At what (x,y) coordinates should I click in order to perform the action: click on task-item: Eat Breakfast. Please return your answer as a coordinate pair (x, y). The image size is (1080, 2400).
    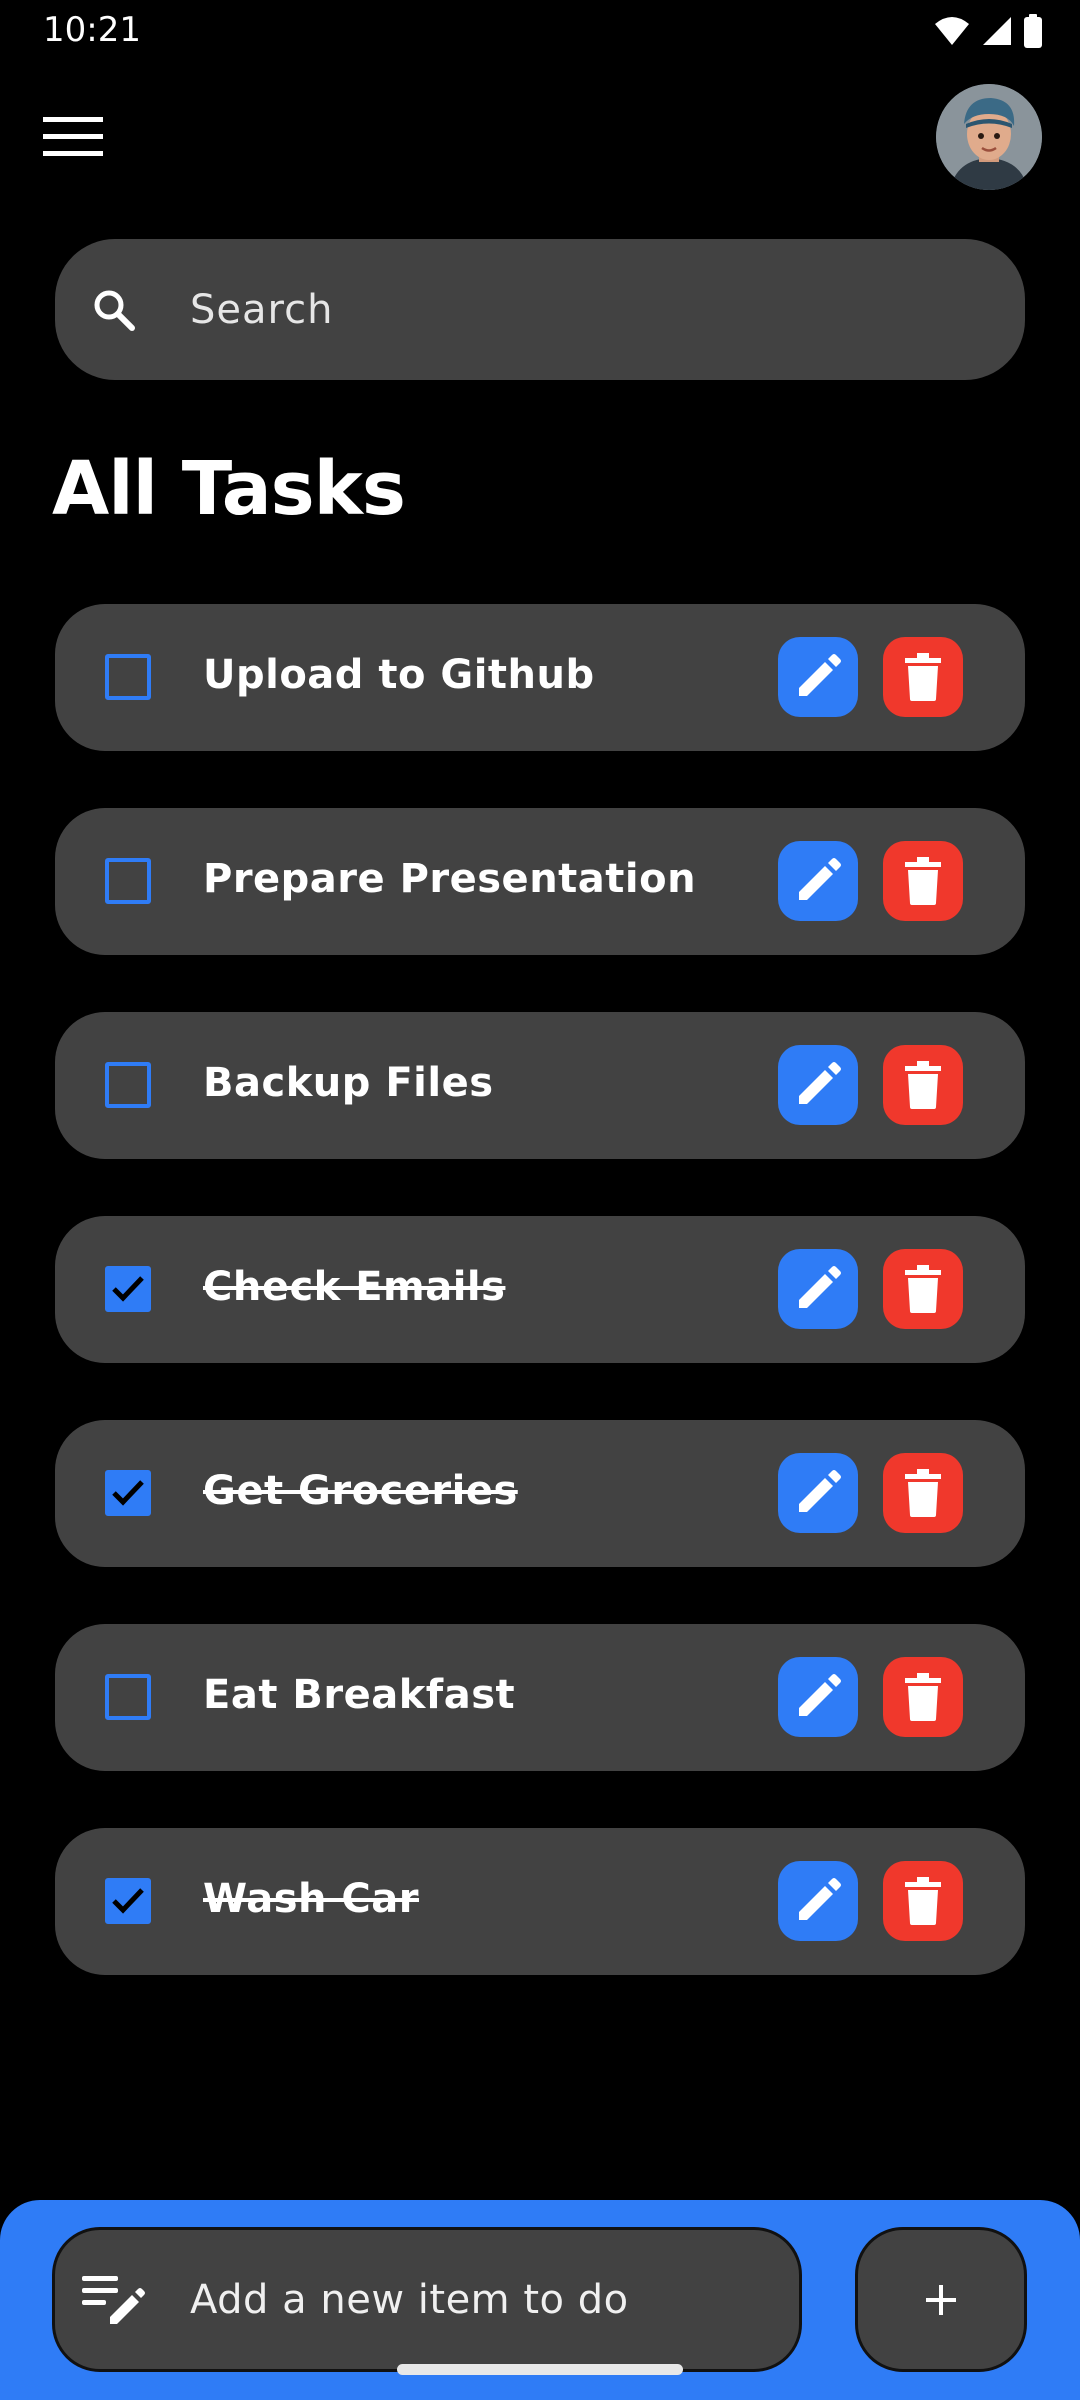
    Looking at the image, I should click on (540, 1697).